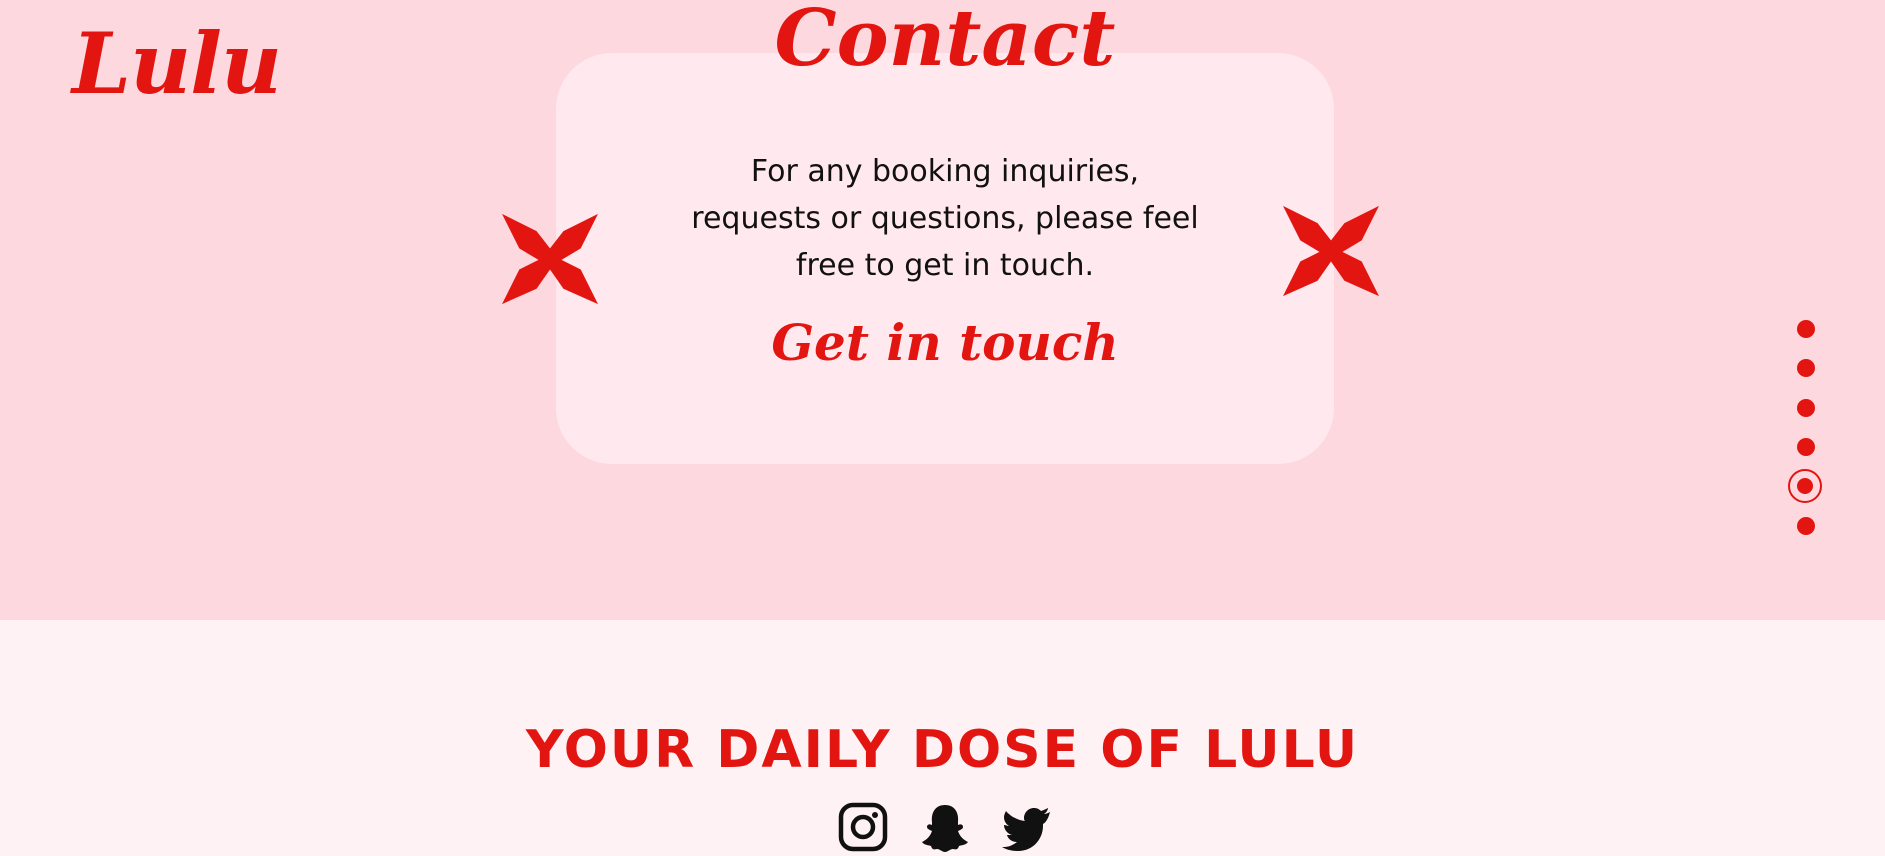 The height and width of the screenshot is (856, 1885). Describe the element at coordinates (945, 265) in the screenshot. I see `contact-text-line: free to get in touch.` at that location.